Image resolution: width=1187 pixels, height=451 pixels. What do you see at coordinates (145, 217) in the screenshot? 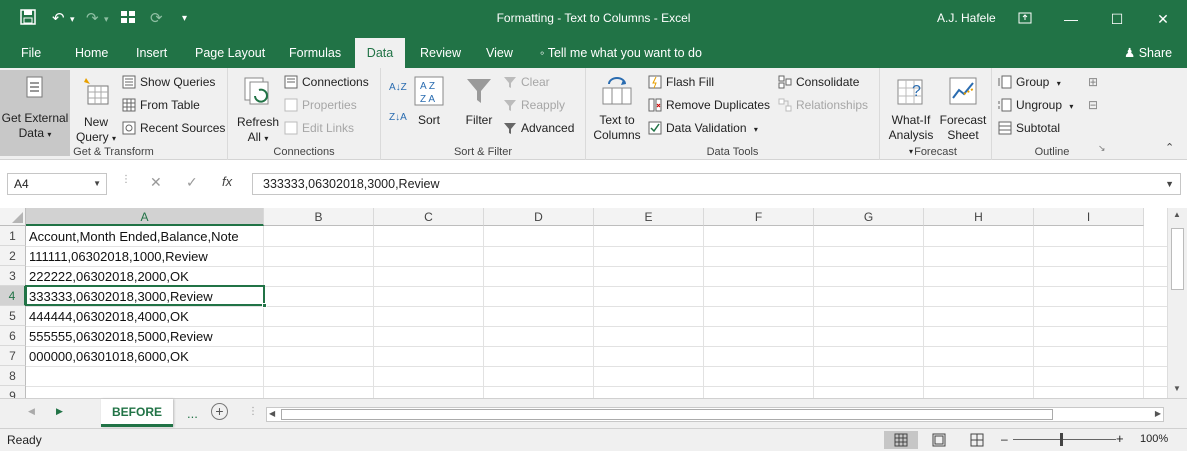
I see `column-header-a: A` at bounding box center [145, 217].